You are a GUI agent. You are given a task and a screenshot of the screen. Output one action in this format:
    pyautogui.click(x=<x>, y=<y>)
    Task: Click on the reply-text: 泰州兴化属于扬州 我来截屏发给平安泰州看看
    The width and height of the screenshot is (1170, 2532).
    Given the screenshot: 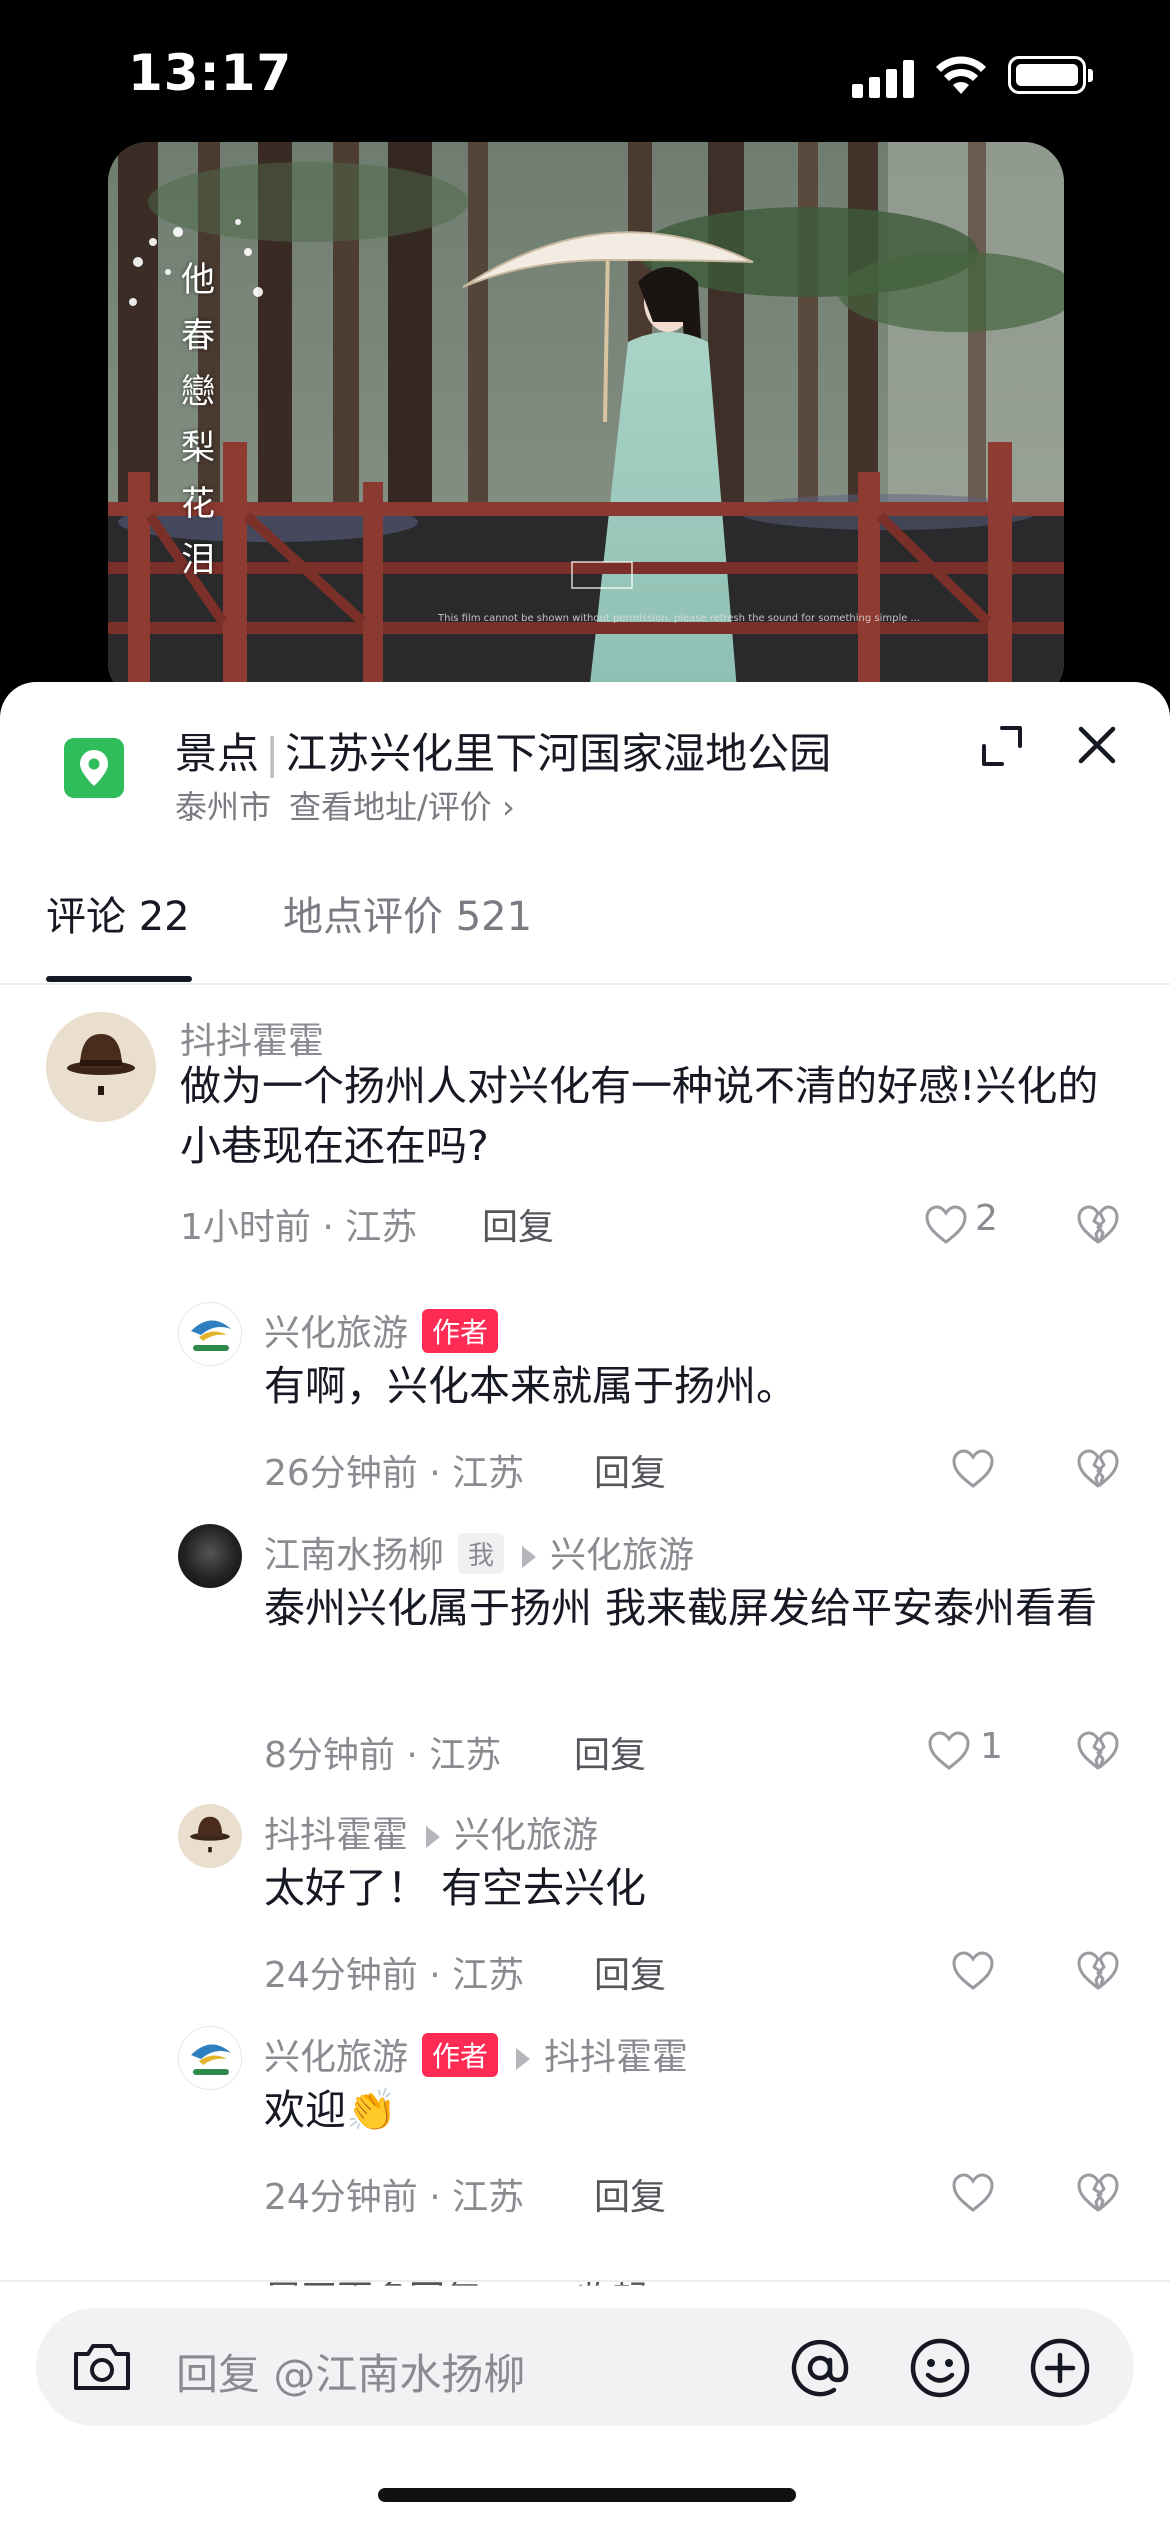 What is the action you would take?
    pyautogui.click(x=694, y=1608)
    